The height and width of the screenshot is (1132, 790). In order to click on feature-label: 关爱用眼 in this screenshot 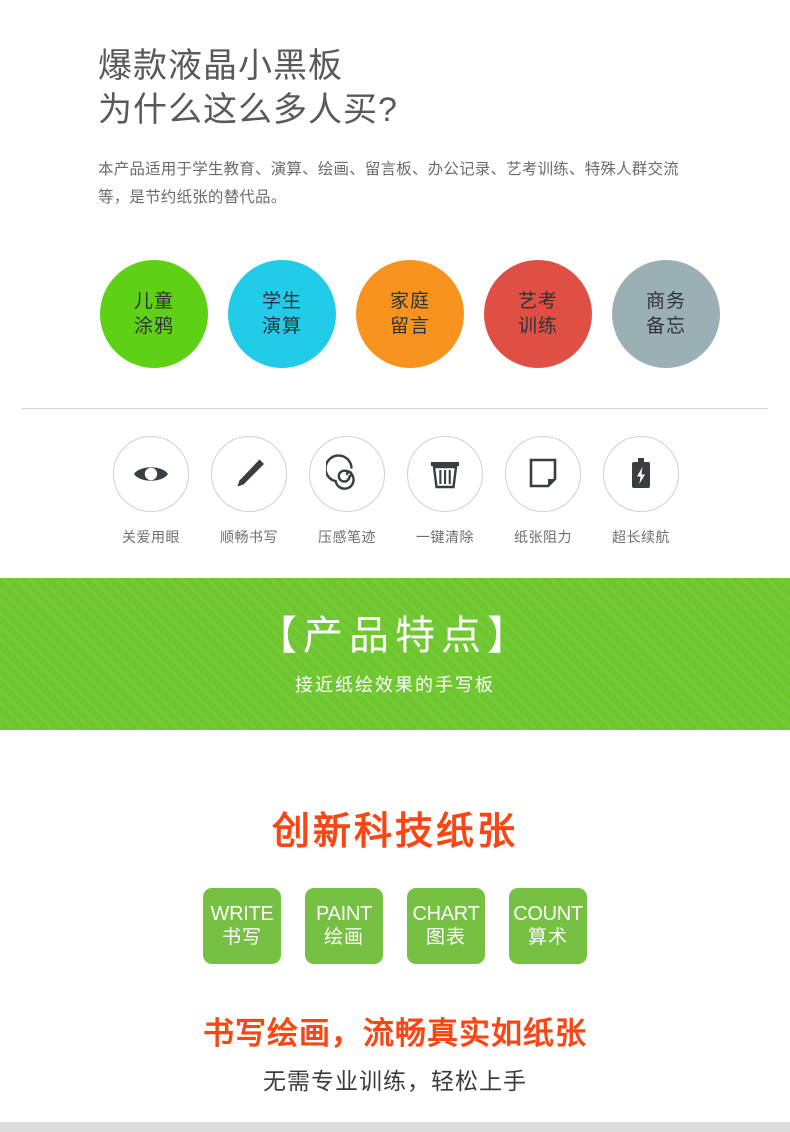, I will do `click(151, 537)`.